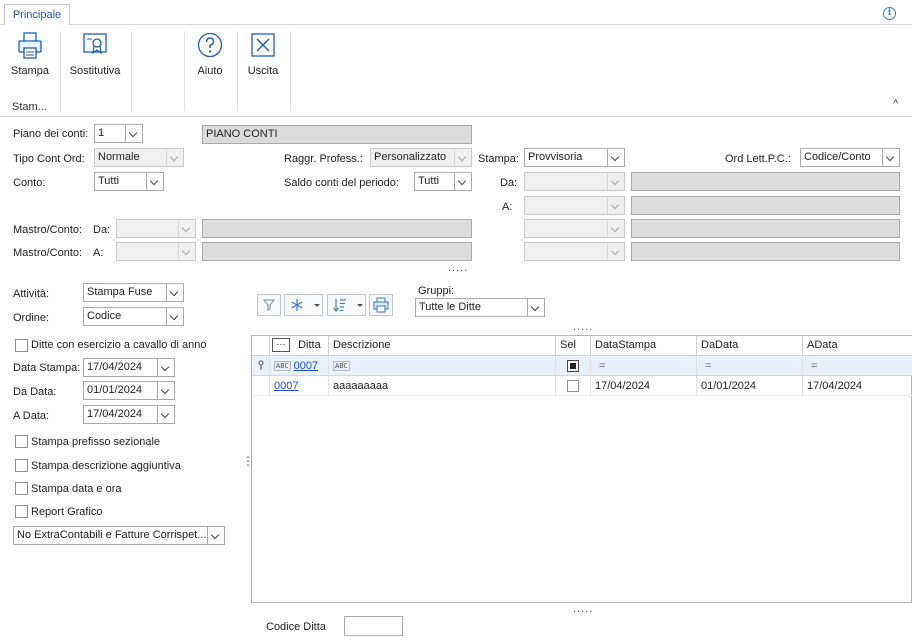  I want to click on filter-cell-dadata: =, so click(750, 366).